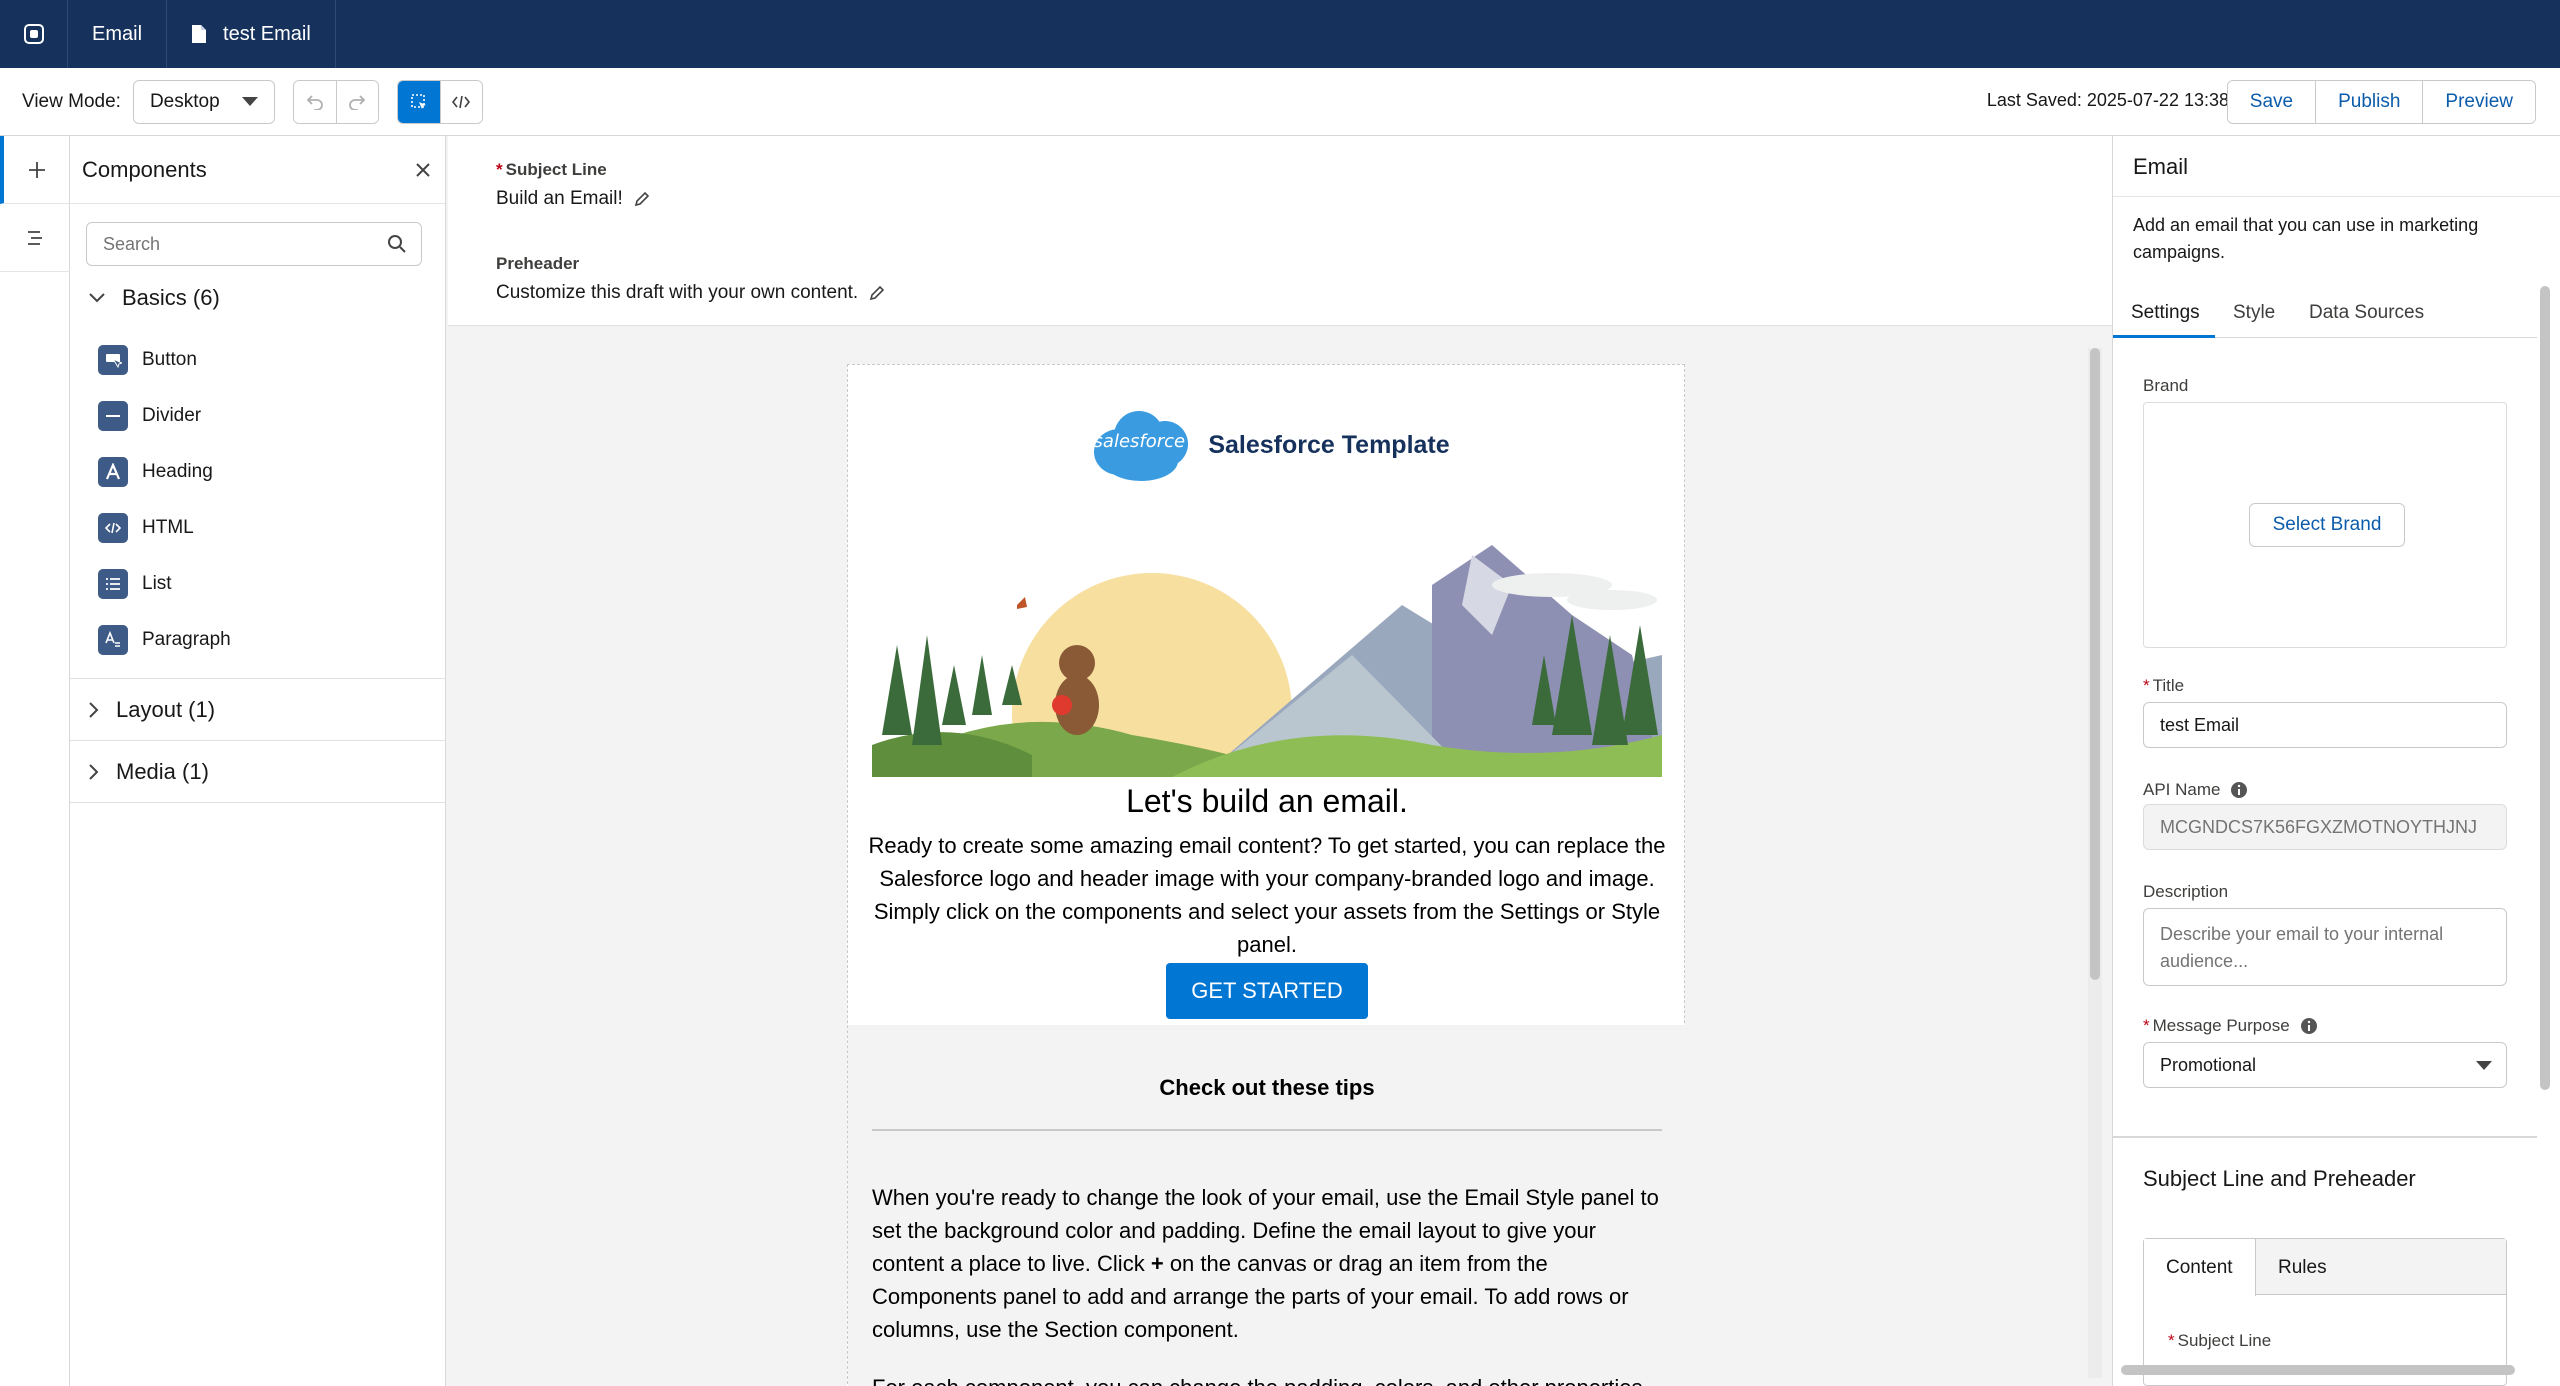 This screenshot has height=1386, width=2560. I want to click on title-label: * Title, so click(2164, 685).